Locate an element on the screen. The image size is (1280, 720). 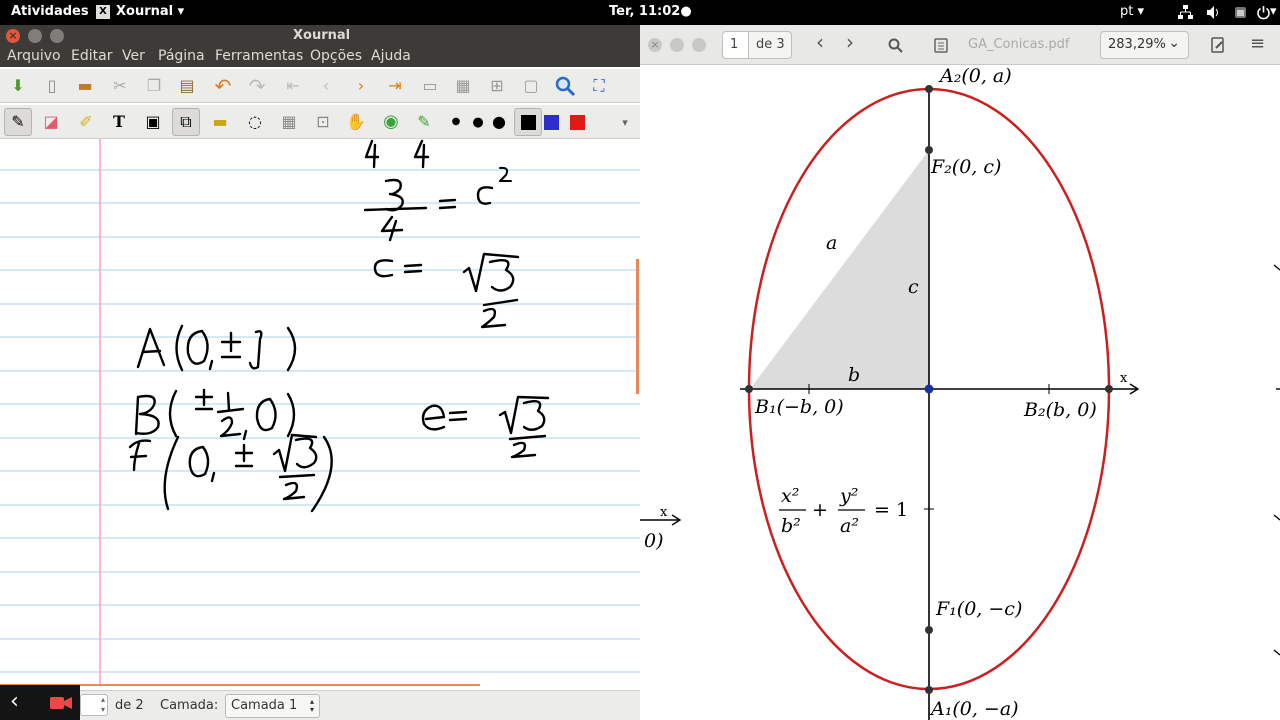
label-x-axis: x is located at coordinates (1124, 378).